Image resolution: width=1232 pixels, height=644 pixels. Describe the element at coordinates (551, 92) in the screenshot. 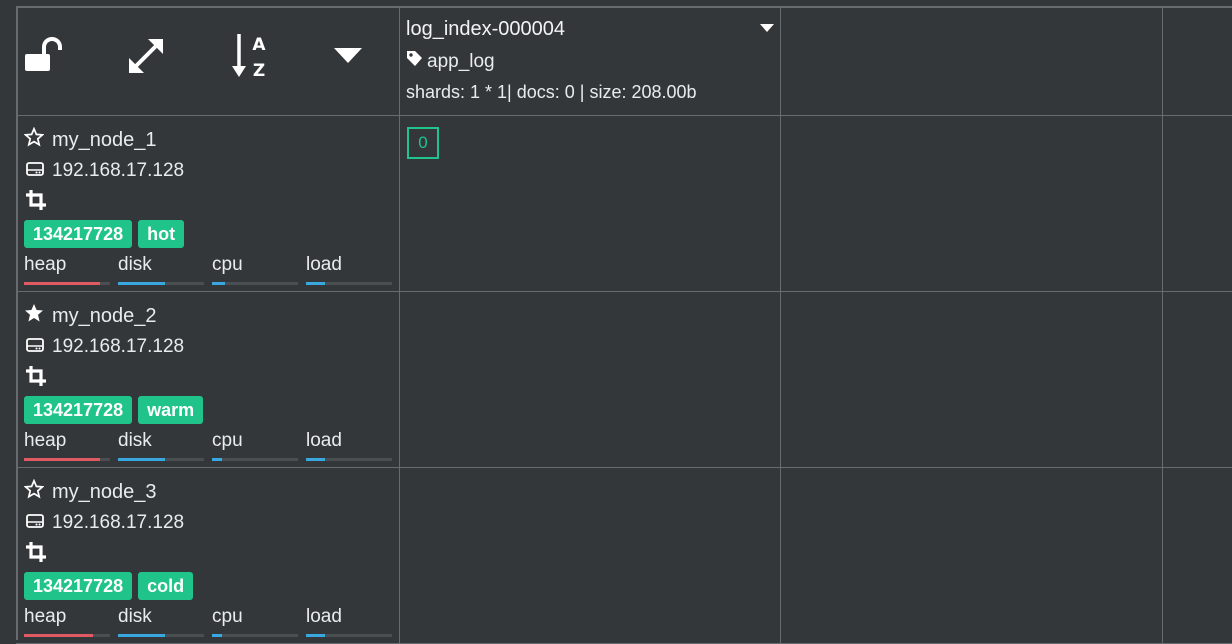

I see `index-stats: shards: 1 * 1| docs: 0 | size: 208.00b` at that location.